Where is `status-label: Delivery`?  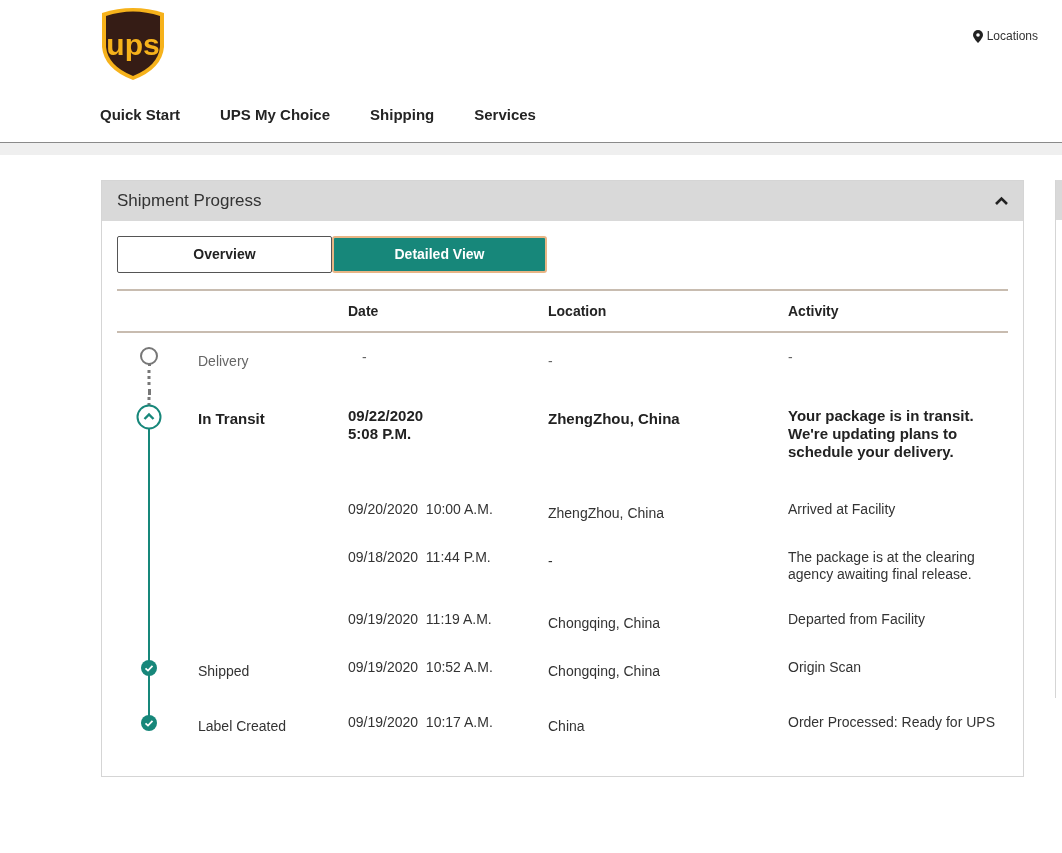 status-label: Delivery is located at coordinates (223, 361).